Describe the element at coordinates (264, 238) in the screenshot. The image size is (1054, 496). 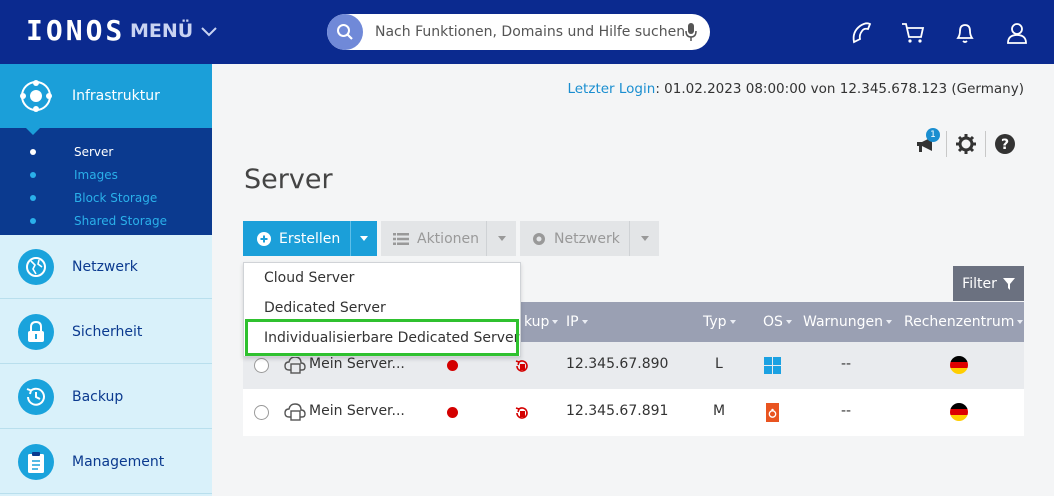
I see `plus-circle-icon` at that location.